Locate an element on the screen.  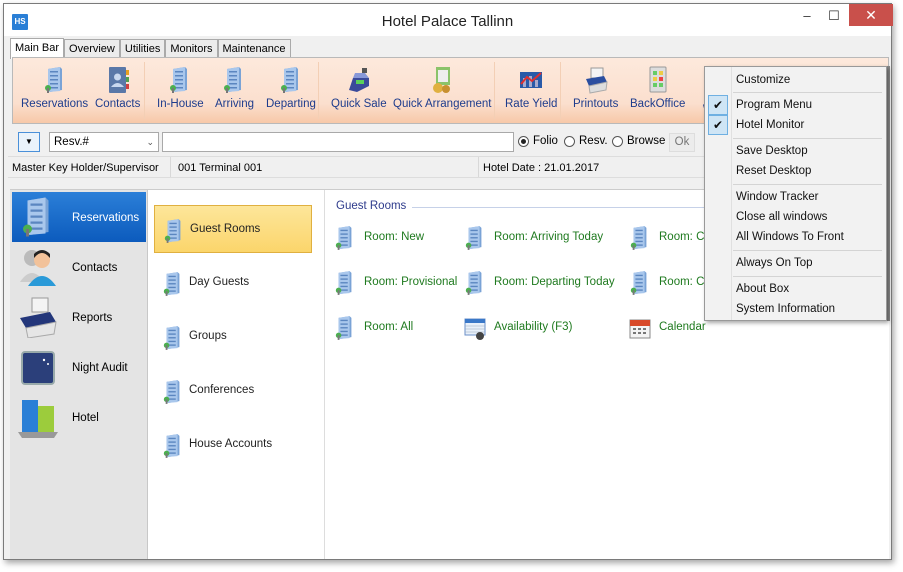
tab-utilities: Utilities is located at coordinates (142, 48).